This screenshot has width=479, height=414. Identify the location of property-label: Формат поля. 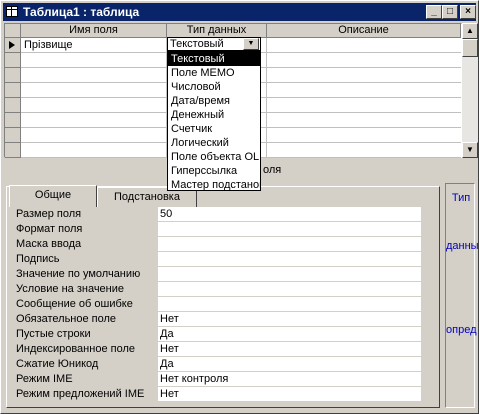
(49, 229).